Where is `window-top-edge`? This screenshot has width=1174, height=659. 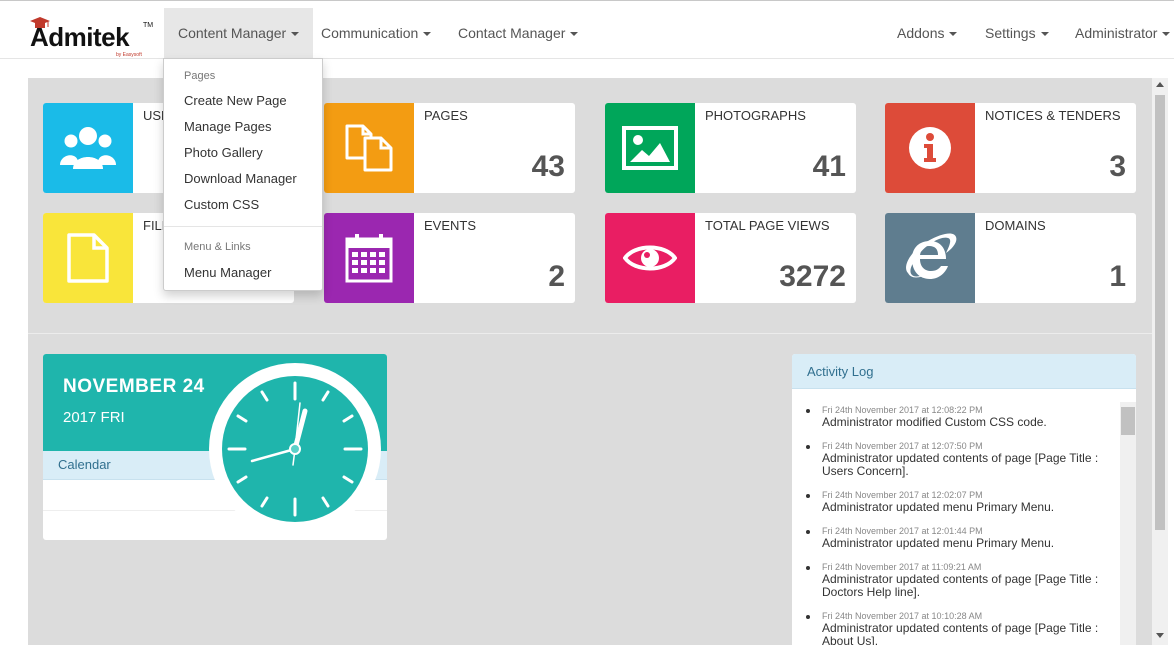 window-top-edge is located at coordinates (587, 4).